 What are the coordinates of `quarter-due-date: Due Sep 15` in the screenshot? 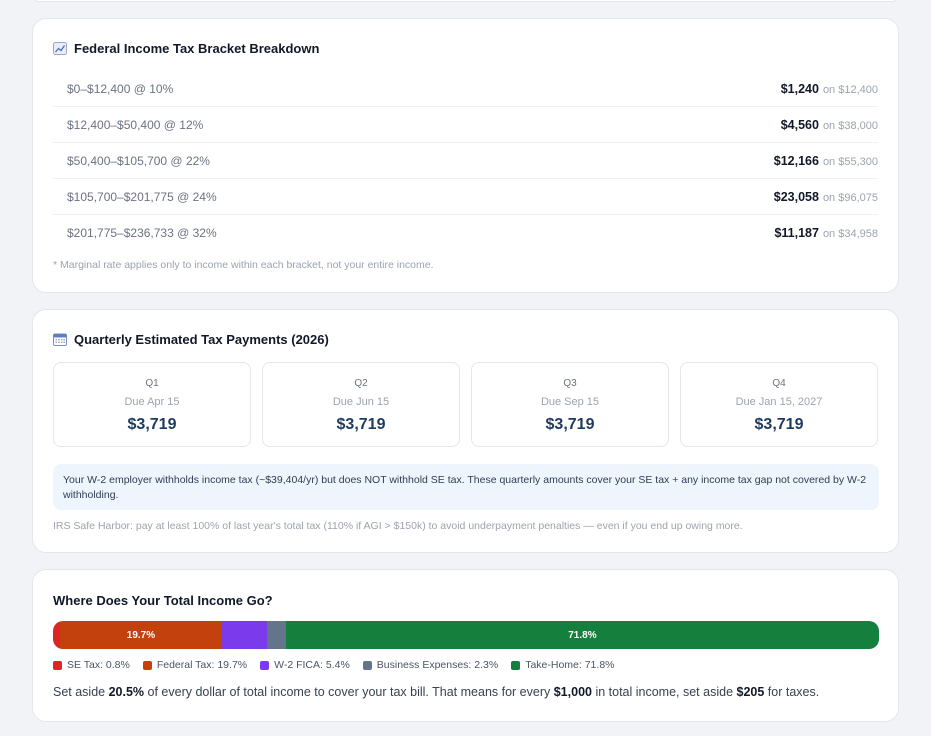 It's located at (570, 402).